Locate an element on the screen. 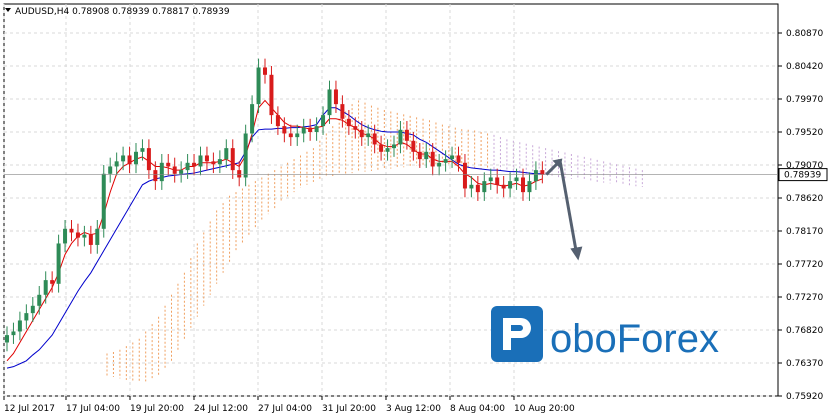 This screenshot has height=420, width=830. y-tick-label: 0.80420 is located at coordinates (804, 67).